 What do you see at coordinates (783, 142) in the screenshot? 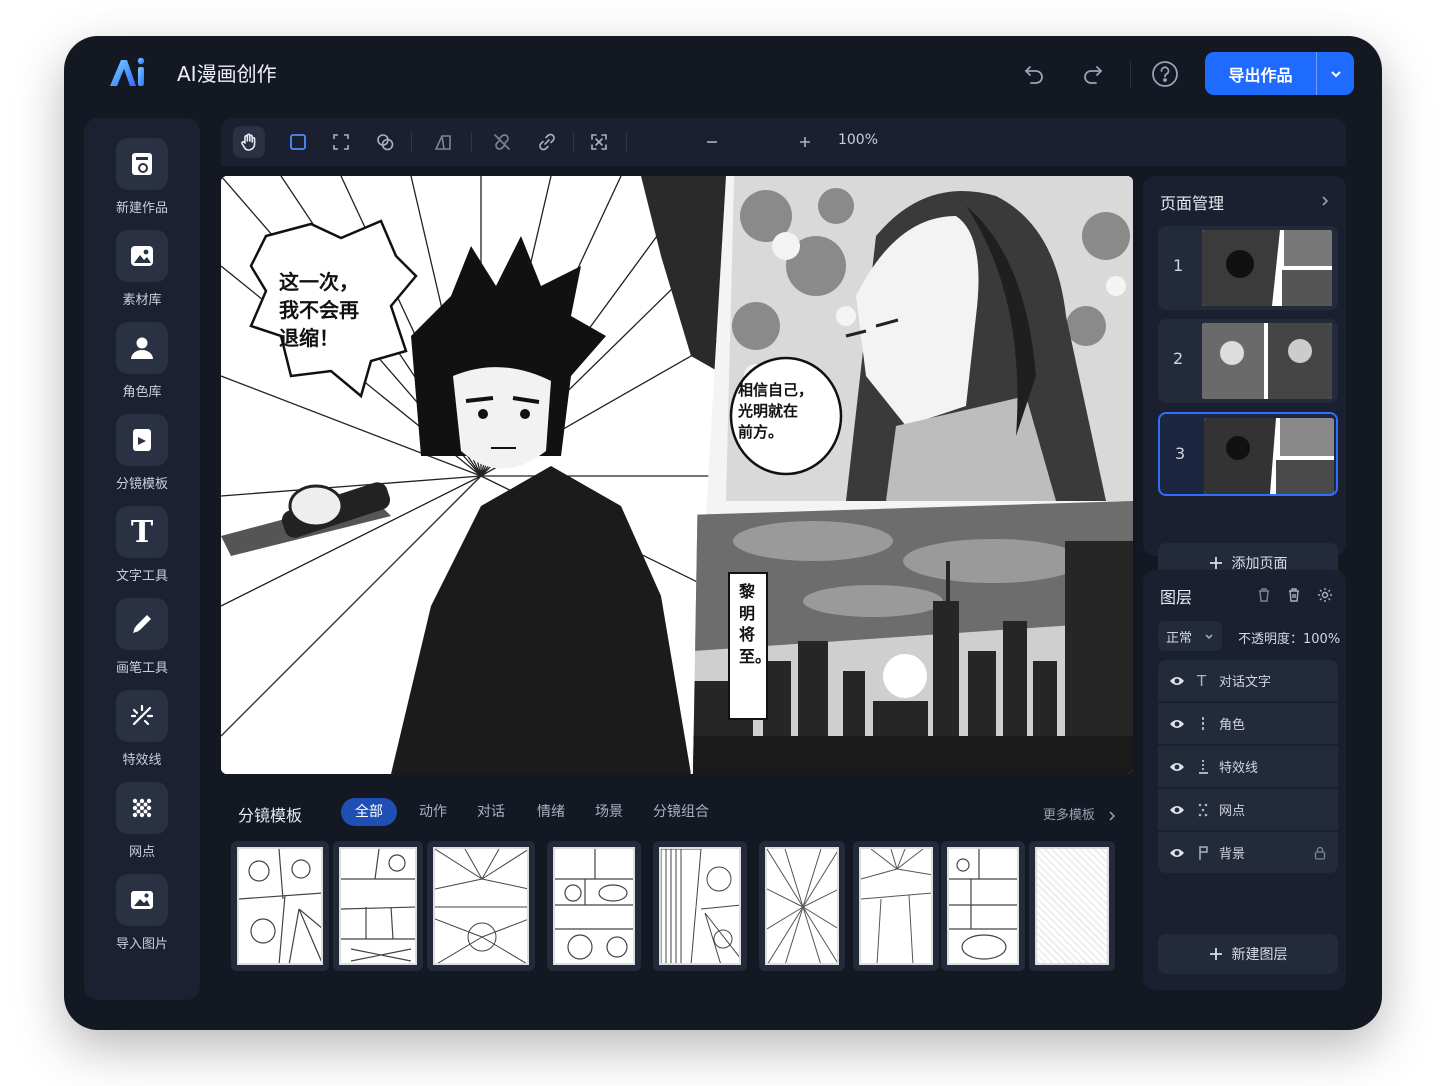
I see `canvas-toolbar: 100%` at bounding box center [783, 142].